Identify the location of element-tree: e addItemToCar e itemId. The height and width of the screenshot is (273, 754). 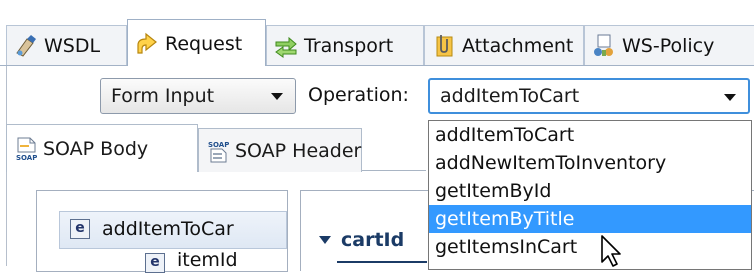
(162, 231).